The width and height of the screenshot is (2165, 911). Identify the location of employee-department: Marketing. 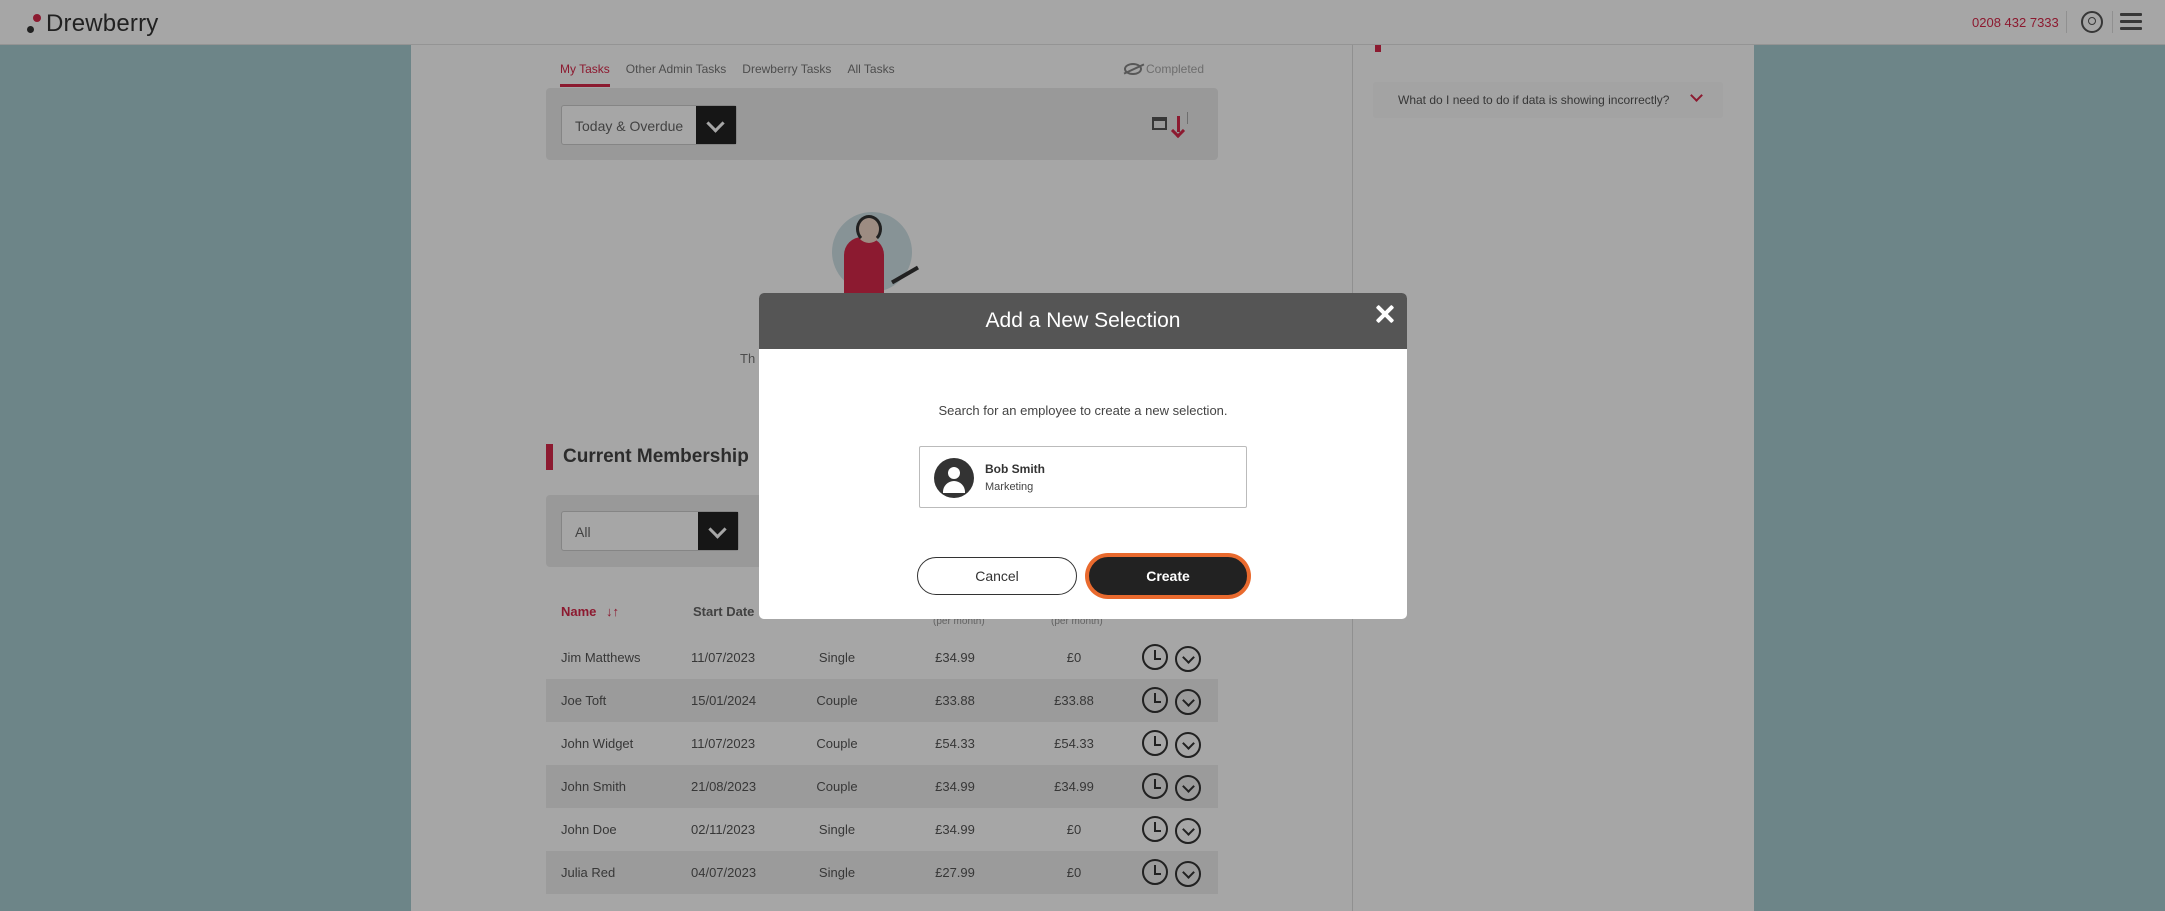
(1009, 487).